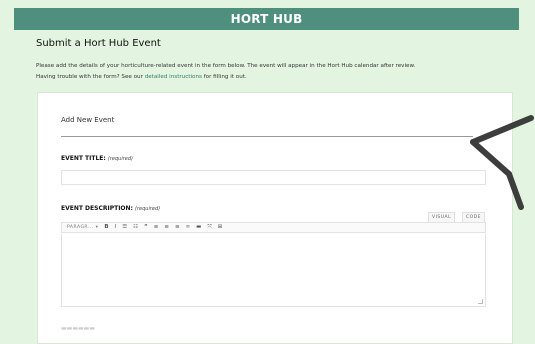  Describe the element at coordinates (220, 227) in the screenshot. I see `table-icon: ⊞` at that location.